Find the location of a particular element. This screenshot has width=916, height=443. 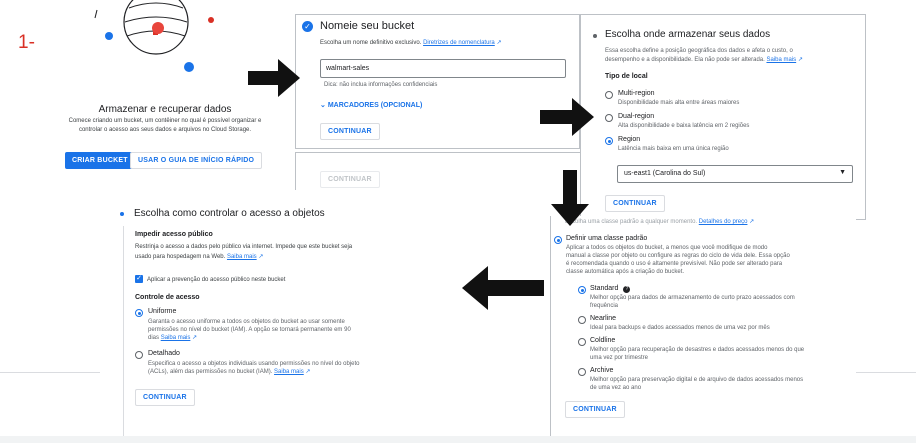

quickstart-guide-button: USAR O GUIA DE INÍCIO RÁPIDO is located at coordinates (196, 160).